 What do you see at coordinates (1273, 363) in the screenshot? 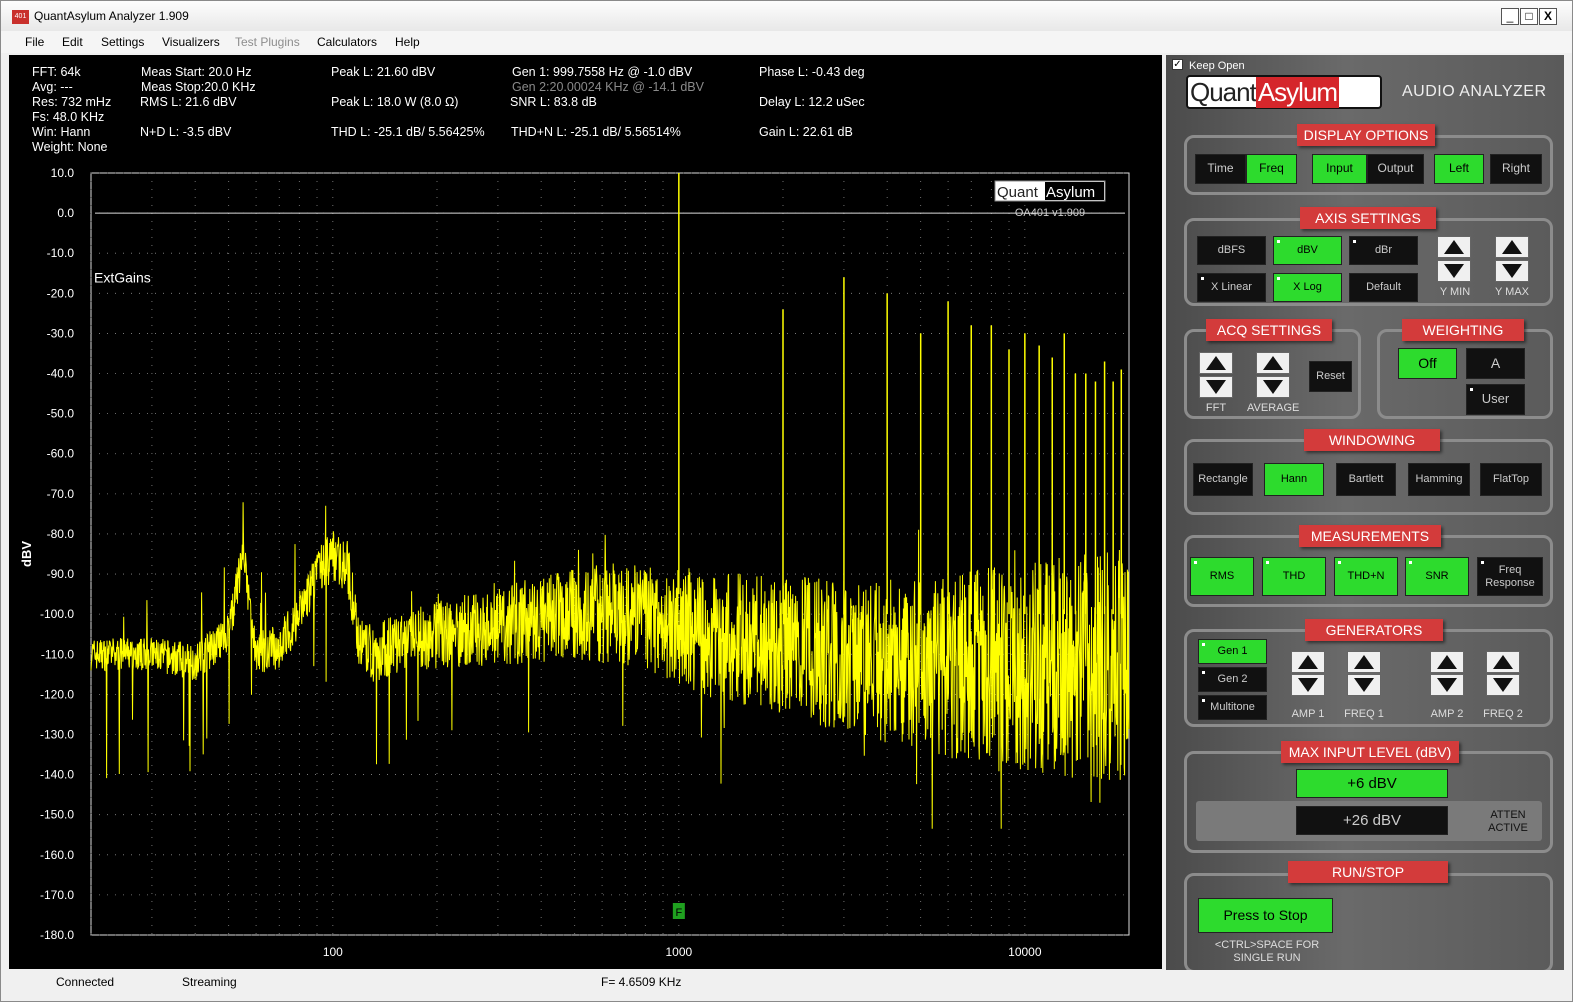
I see `average-up-button` at bounding box center [1273, 363].